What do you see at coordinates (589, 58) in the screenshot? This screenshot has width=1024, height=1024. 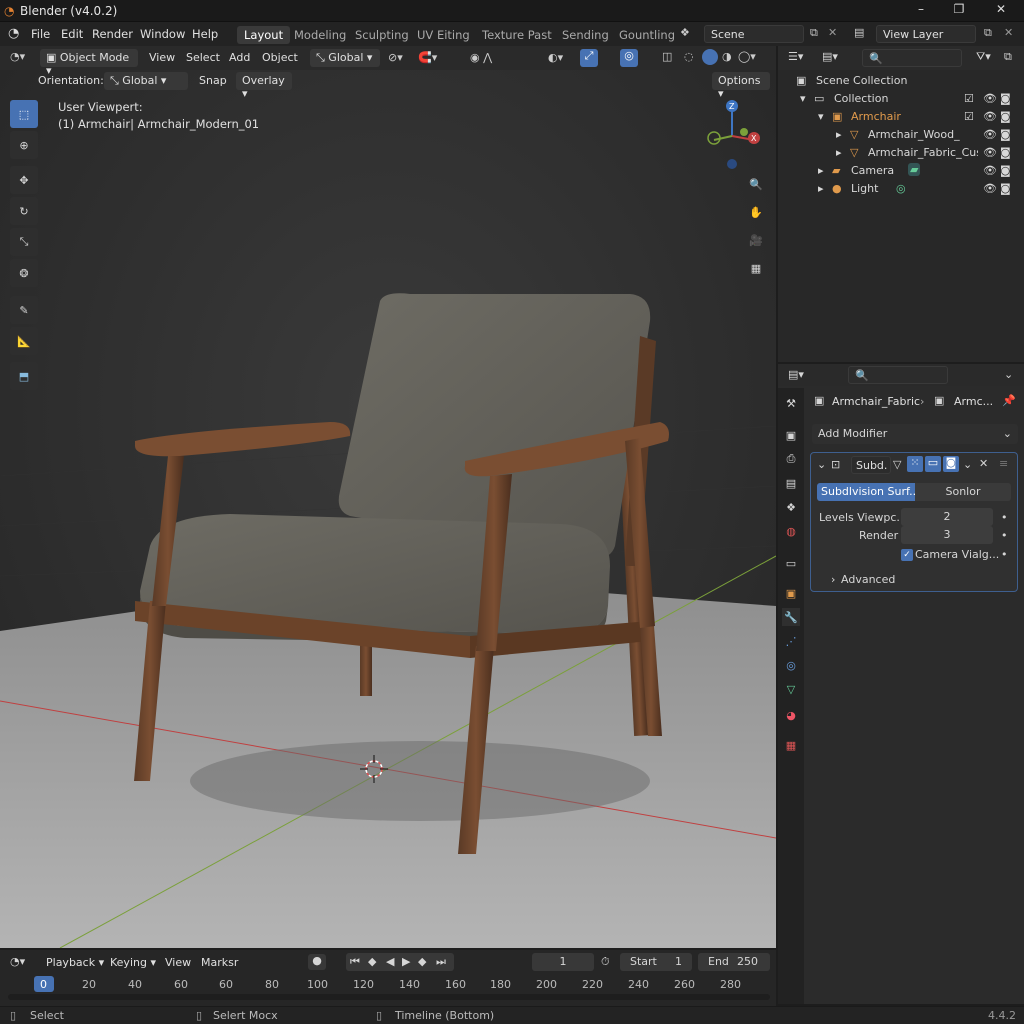 I see `gizmo-toggle-icon: ⤢` at bounding box center [589, 58].